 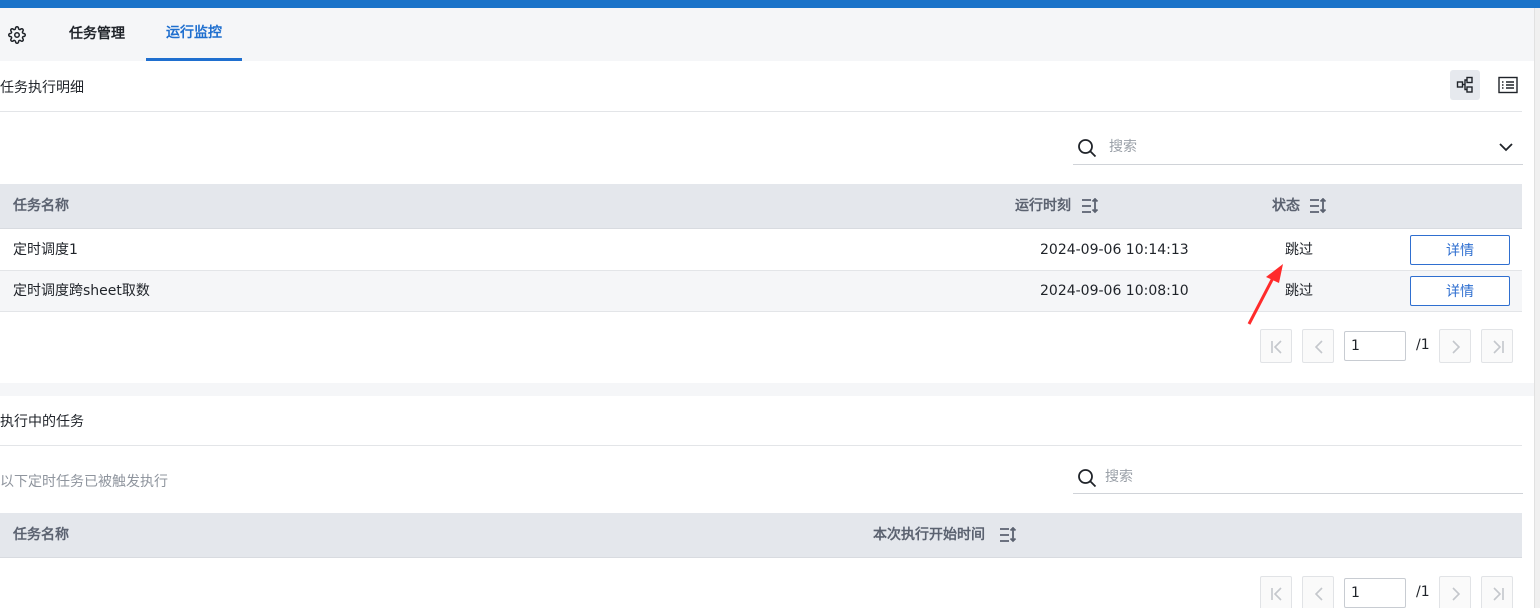 I want to click on gear-icon, so click(x=17, y=35).